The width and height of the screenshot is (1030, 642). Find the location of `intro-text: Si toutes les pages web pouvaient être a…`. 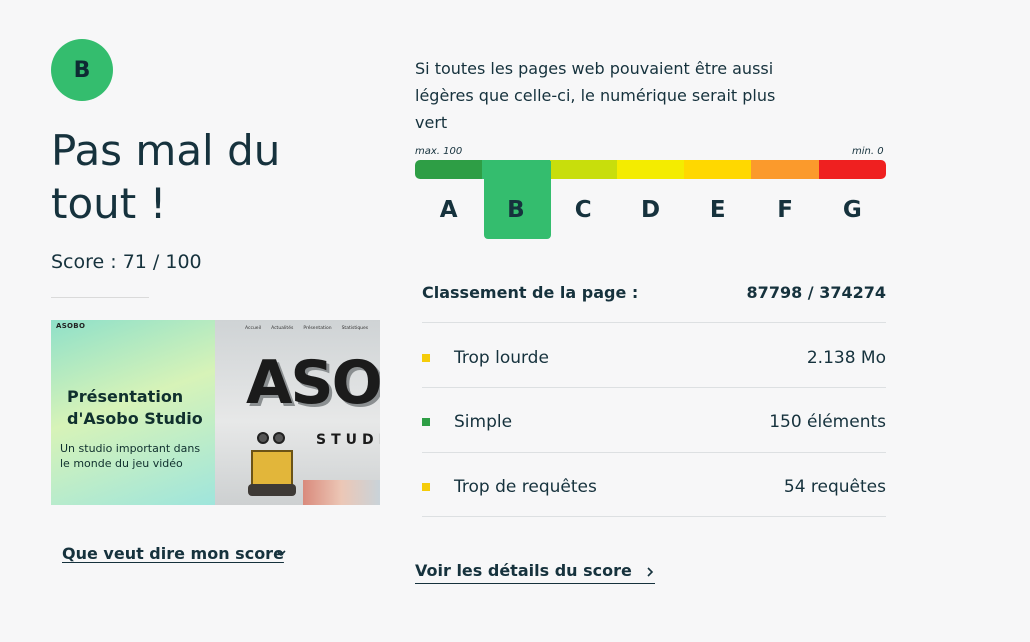

intro-text: Si toutes les pages web pouvaient être a… is located at coordinates (595, 95).